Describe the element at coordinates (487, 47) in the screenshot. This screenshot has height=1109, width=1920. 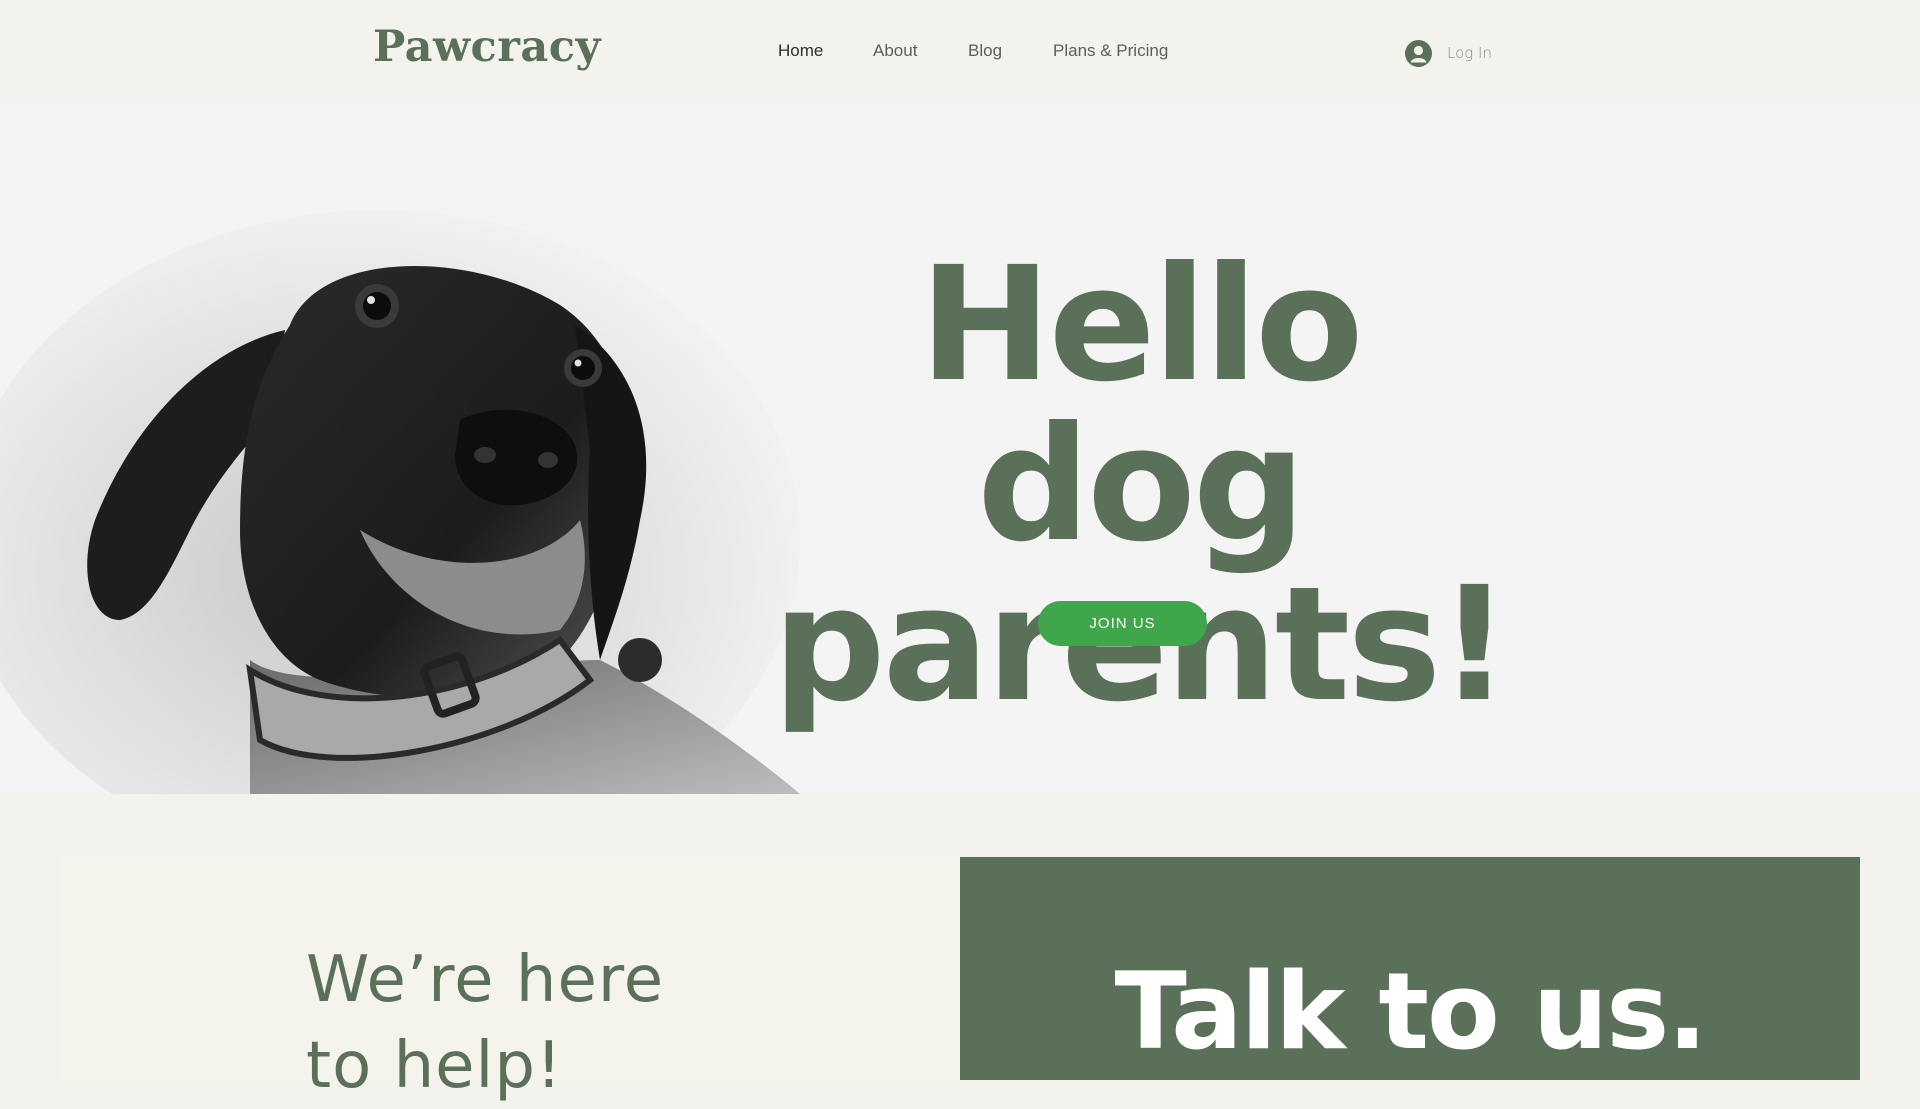
I see `site-logo: Pawcracy` at that location.